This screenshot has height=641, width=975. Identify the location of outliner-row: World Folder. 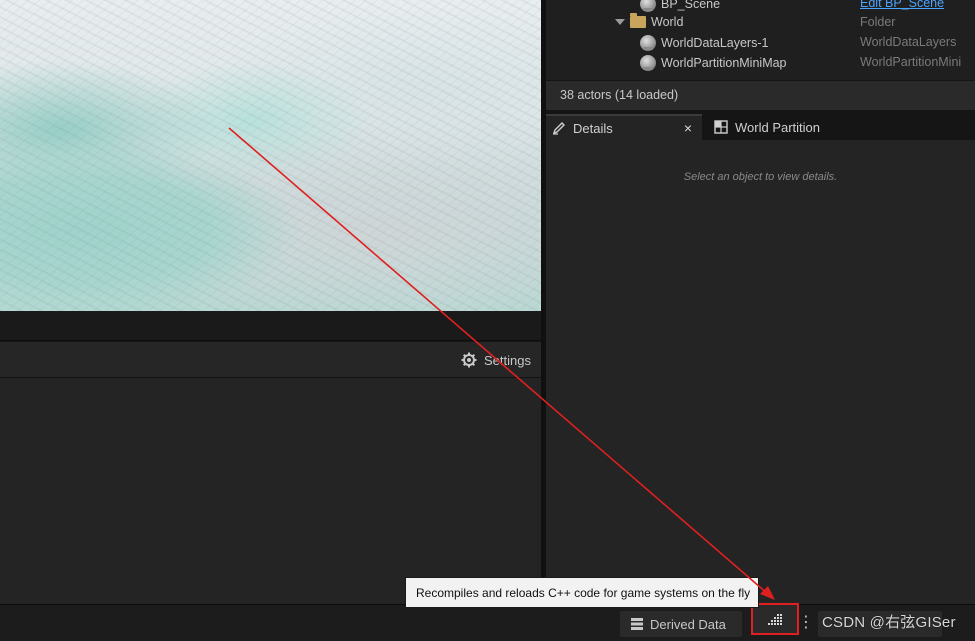
(760, 23).